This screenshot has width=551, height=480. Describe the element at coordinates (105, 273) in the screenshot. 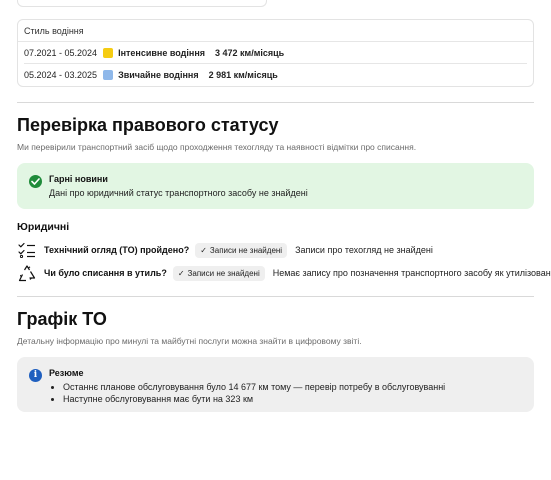

I see `legal-question: Чи було списання в утиль?` at that location.